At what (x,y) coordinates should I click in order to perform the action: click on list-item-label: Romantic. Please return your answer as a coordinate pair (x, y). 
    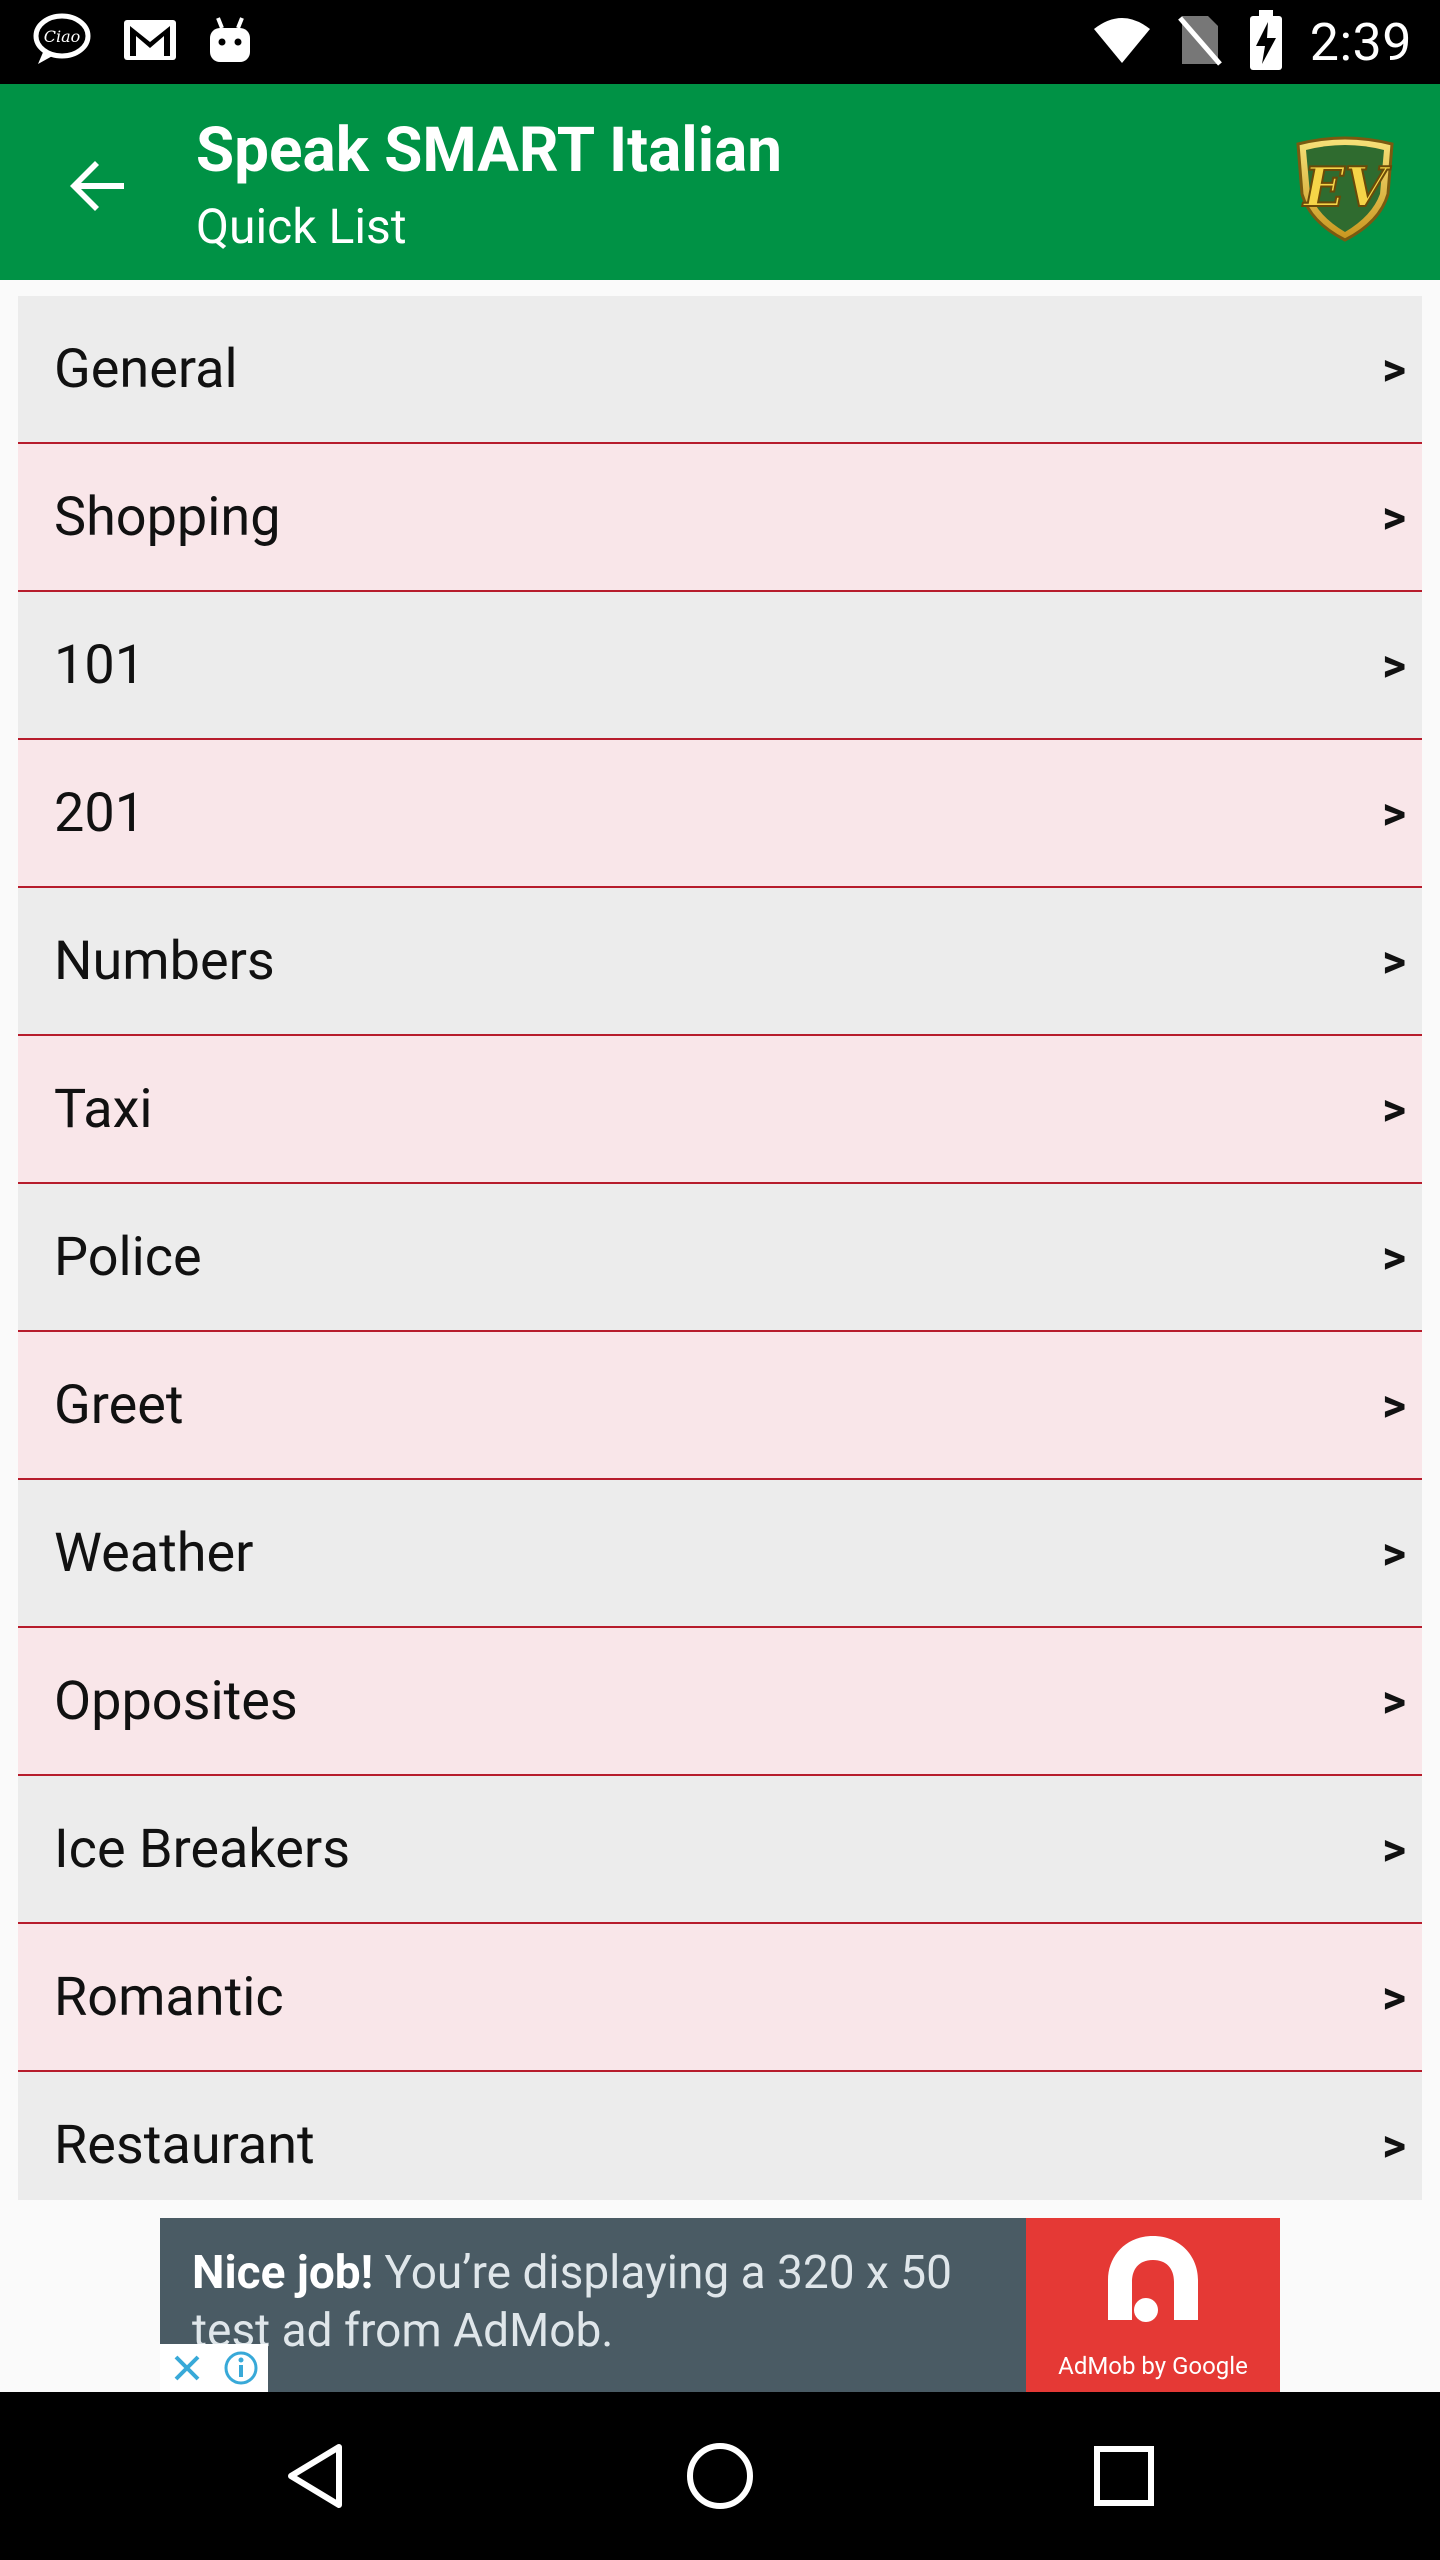
    Looking at the image, I should click on (169, 1997).